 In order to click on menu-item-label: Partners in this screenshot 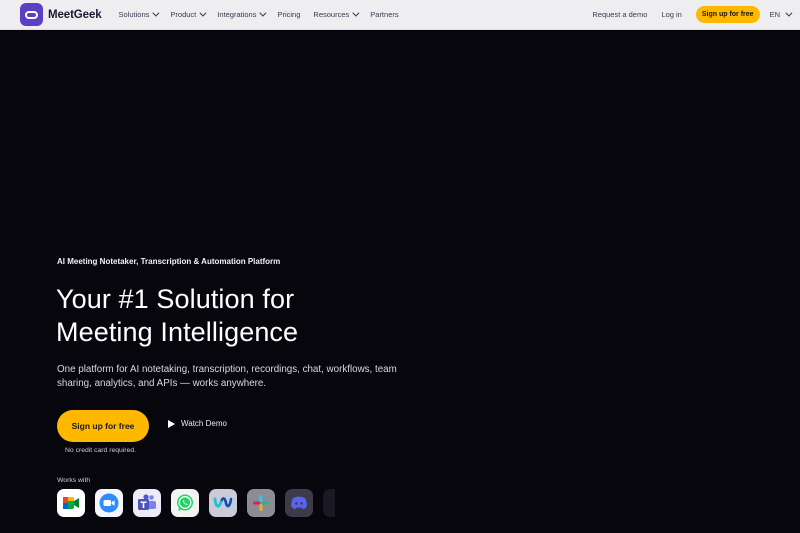, I will do `click(384, 14)`.